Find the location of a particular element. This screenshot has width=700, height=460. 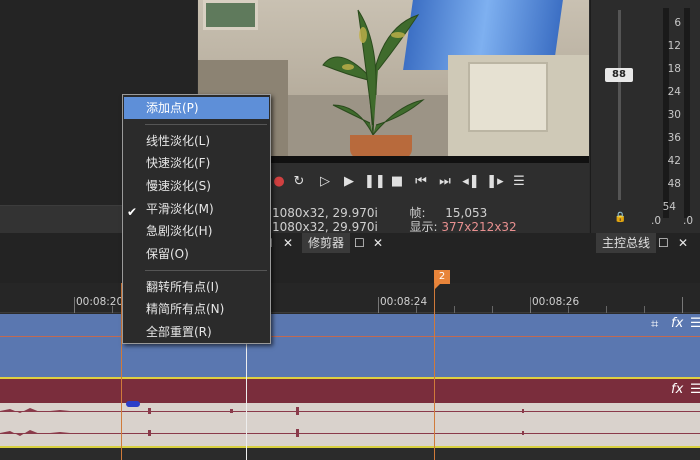

master-bus-meters: 88 🔒 6 12 18 24 30 36 42 48 54 .0 .0 is located at coordinates (645, 116).